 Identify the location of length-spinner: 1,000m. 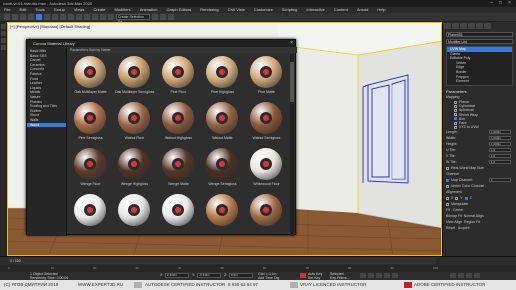
(500, 132).